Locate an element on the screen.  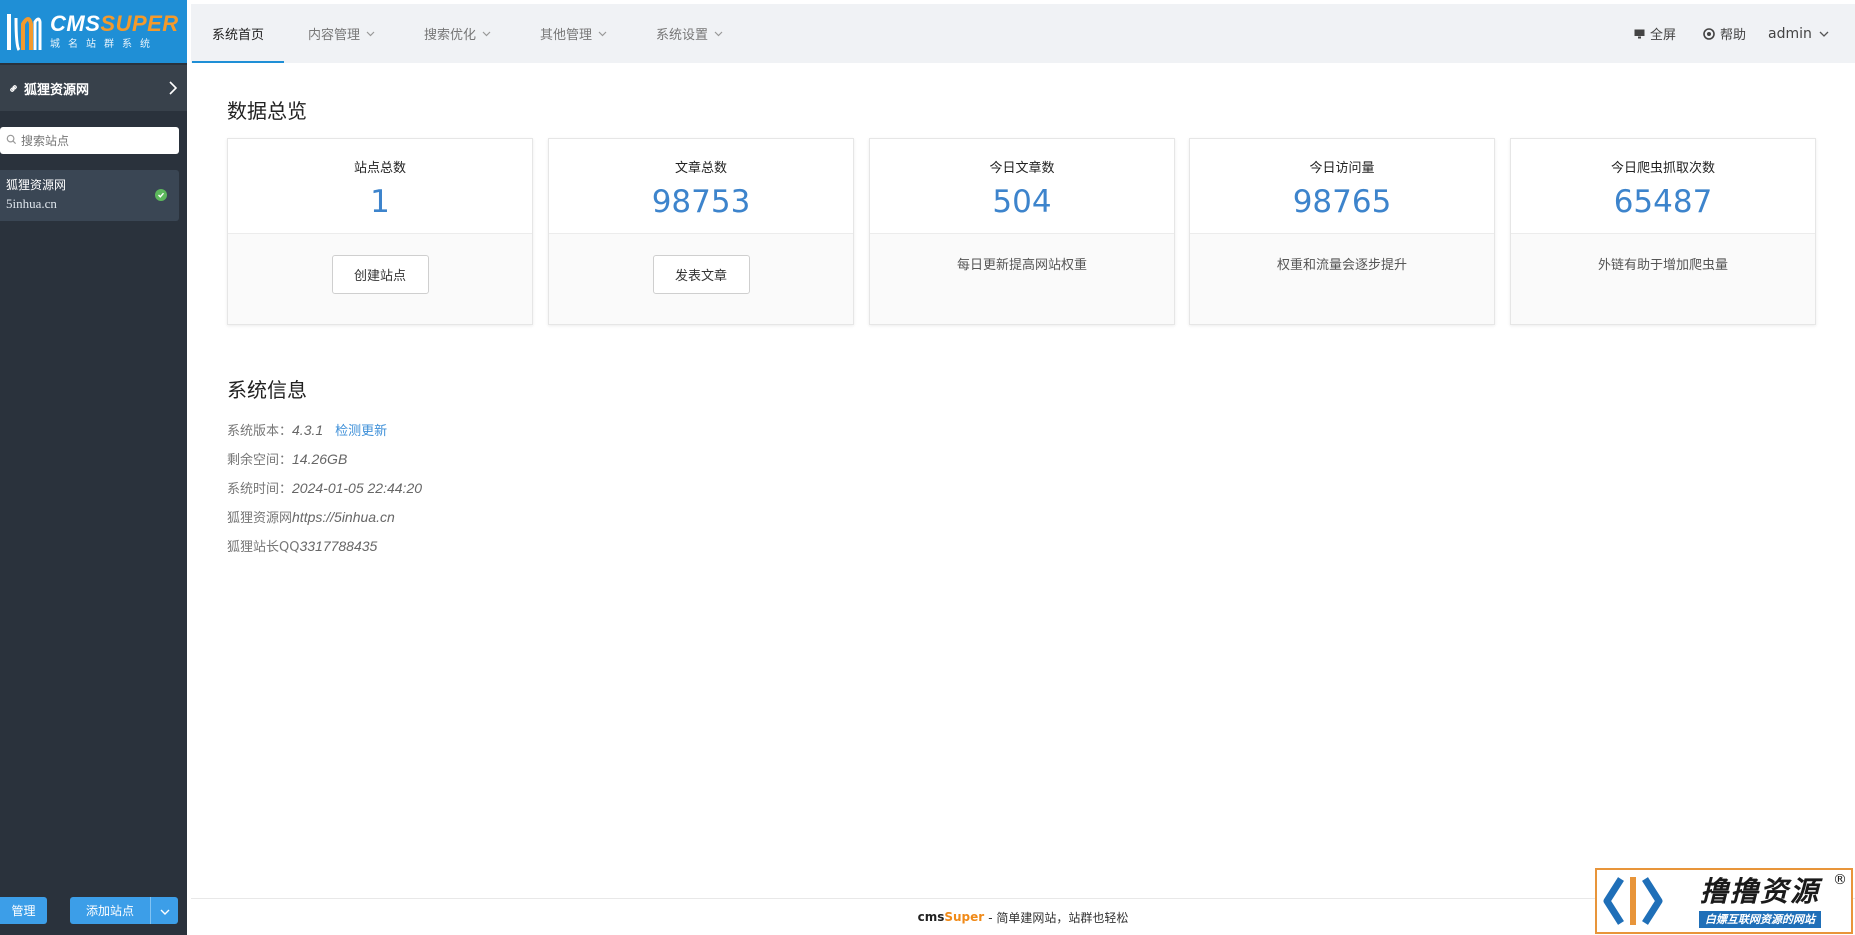
footer-text: - 简单建网站，站群也轻松 is located at coordinates (1058, 917).